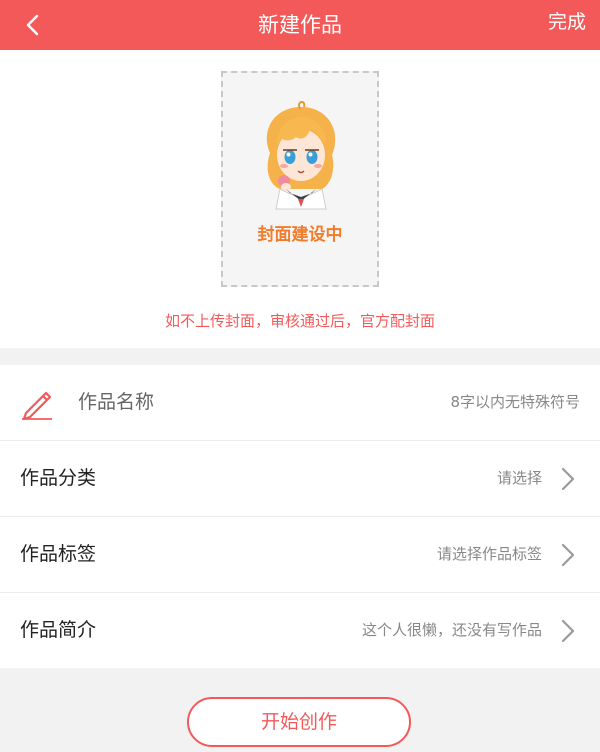 This screenshot has height=752, width=600. I want to click on work-tags-label: 作品标签, so click(58, 554).